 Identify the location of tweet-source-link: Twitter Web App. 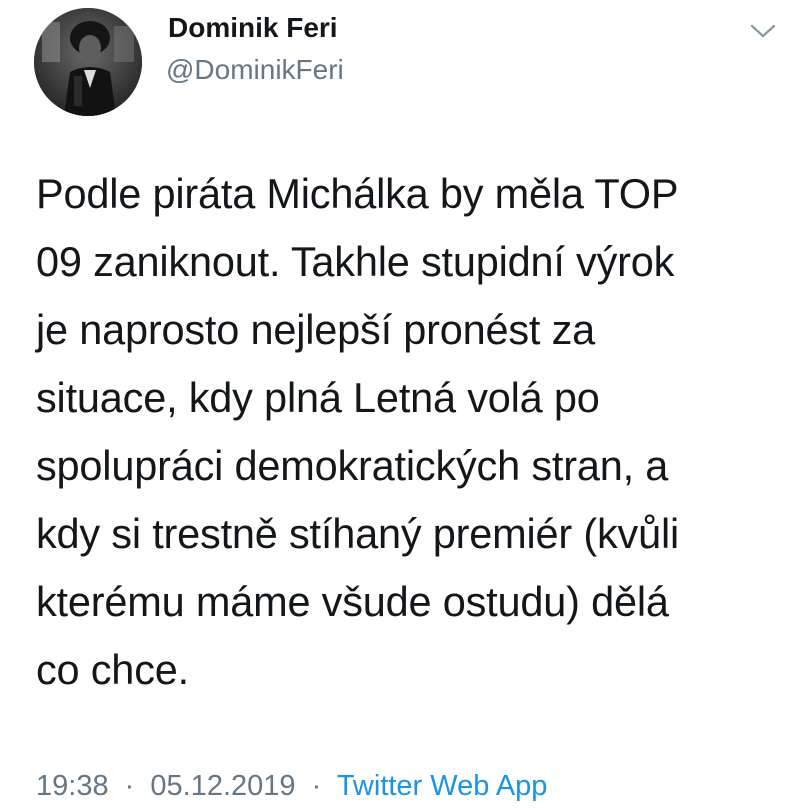
(442, 786).